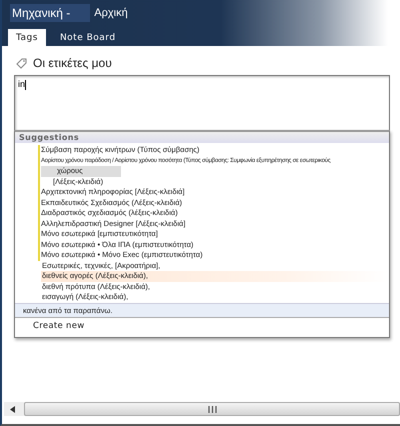 The height and width of the screenshot is (426, 400). Describe the element at coordinates (72, 63) in the screenshot. I see `section-heading: Οι ετικέτες μου` at that location.